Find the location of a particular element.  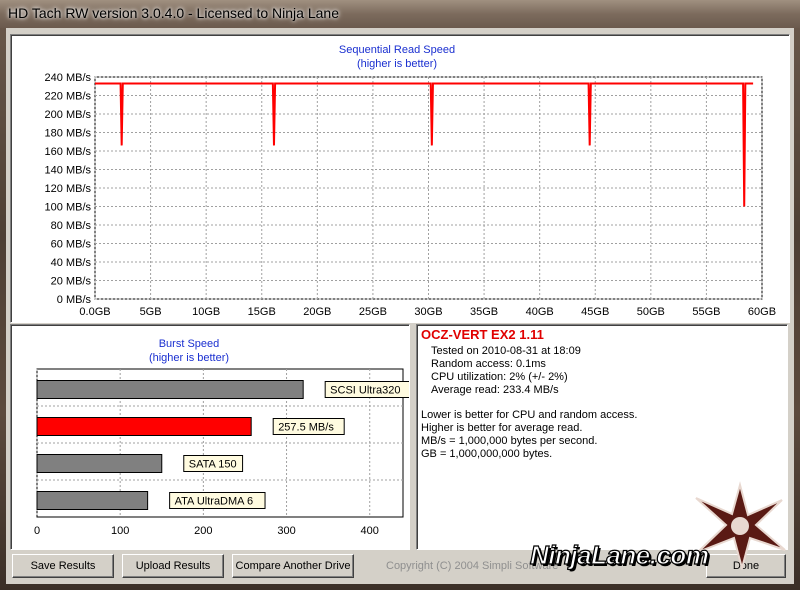

x-tick-label: 25GB is located at coordinates (373, 312).